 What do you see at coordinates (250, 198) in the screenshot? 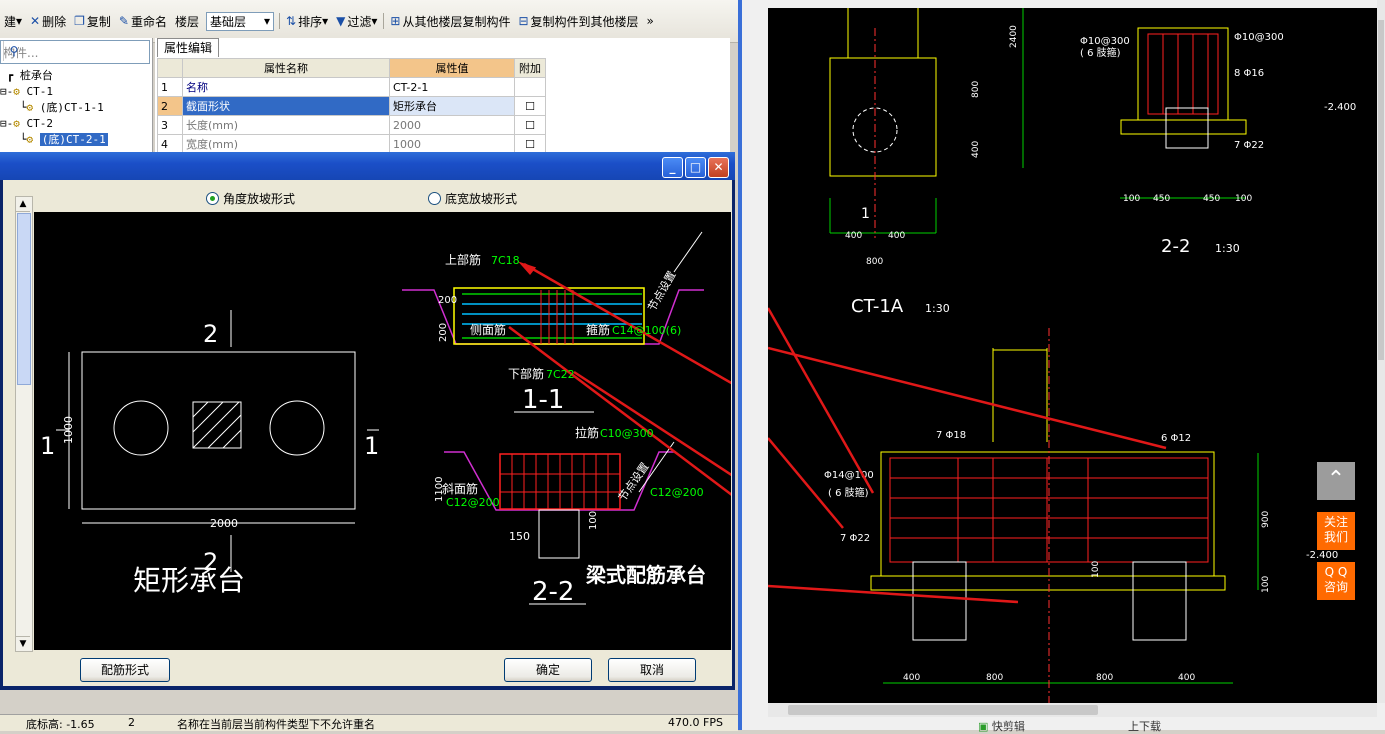
I see `radio-angle-slope: 角度放坡形式` at bounding box center [250, 198].